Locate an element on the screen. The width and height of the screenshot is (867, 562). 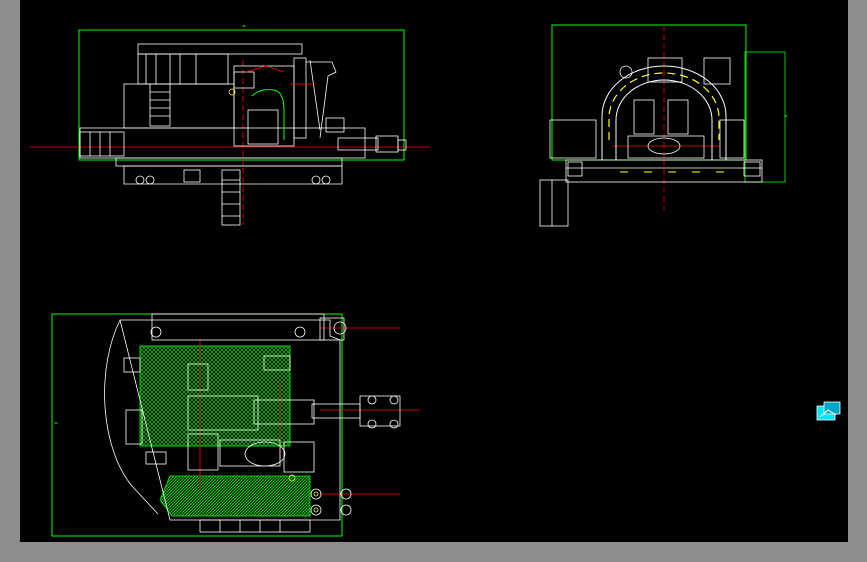
side-view-boundary is located at coordinates (241, 95).